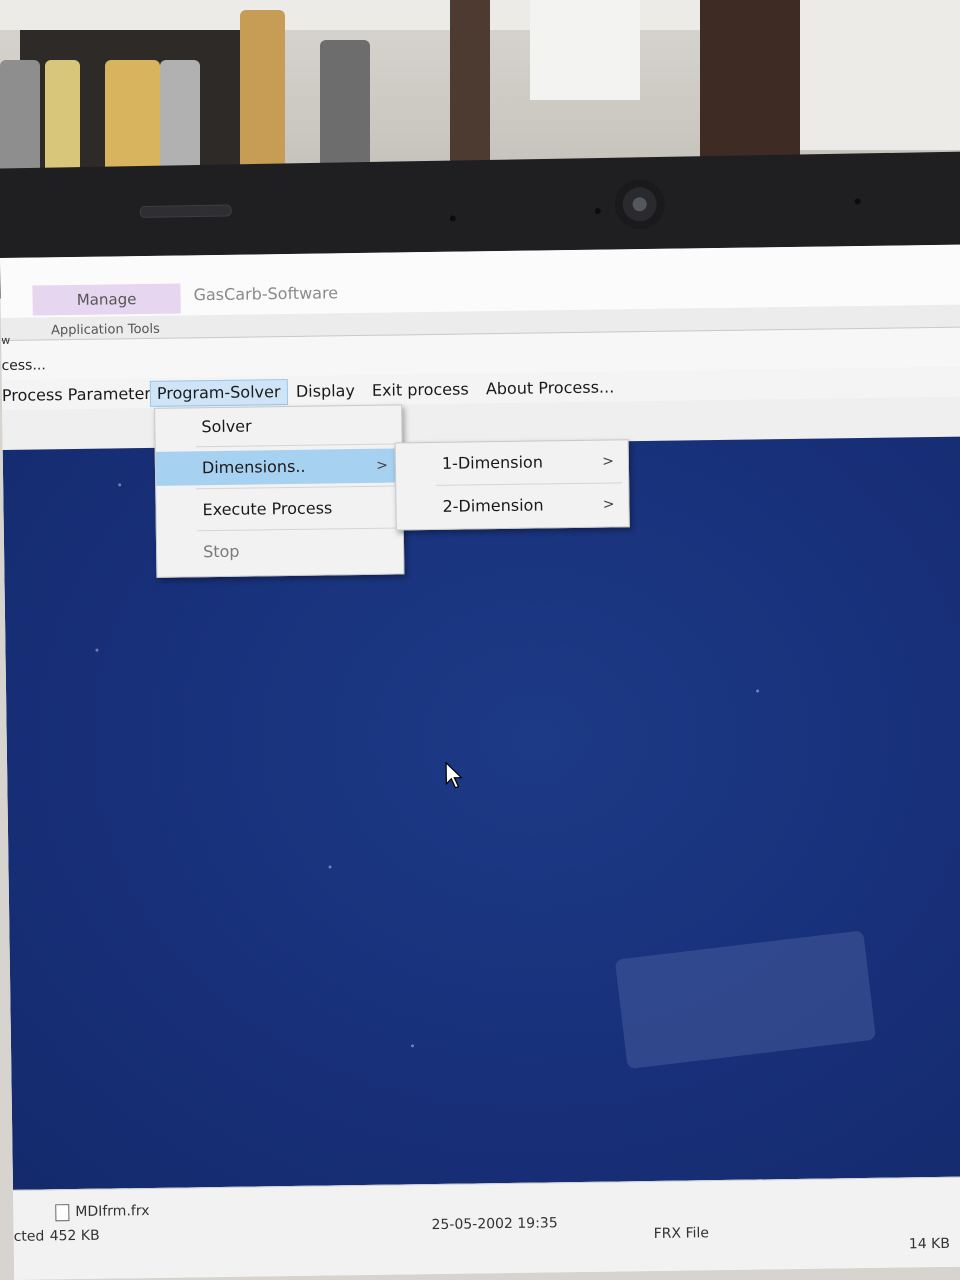 The height and width of the screenshot is (1280, 960). I want to click on menu-item-solver: Solver, so click(278, 425).